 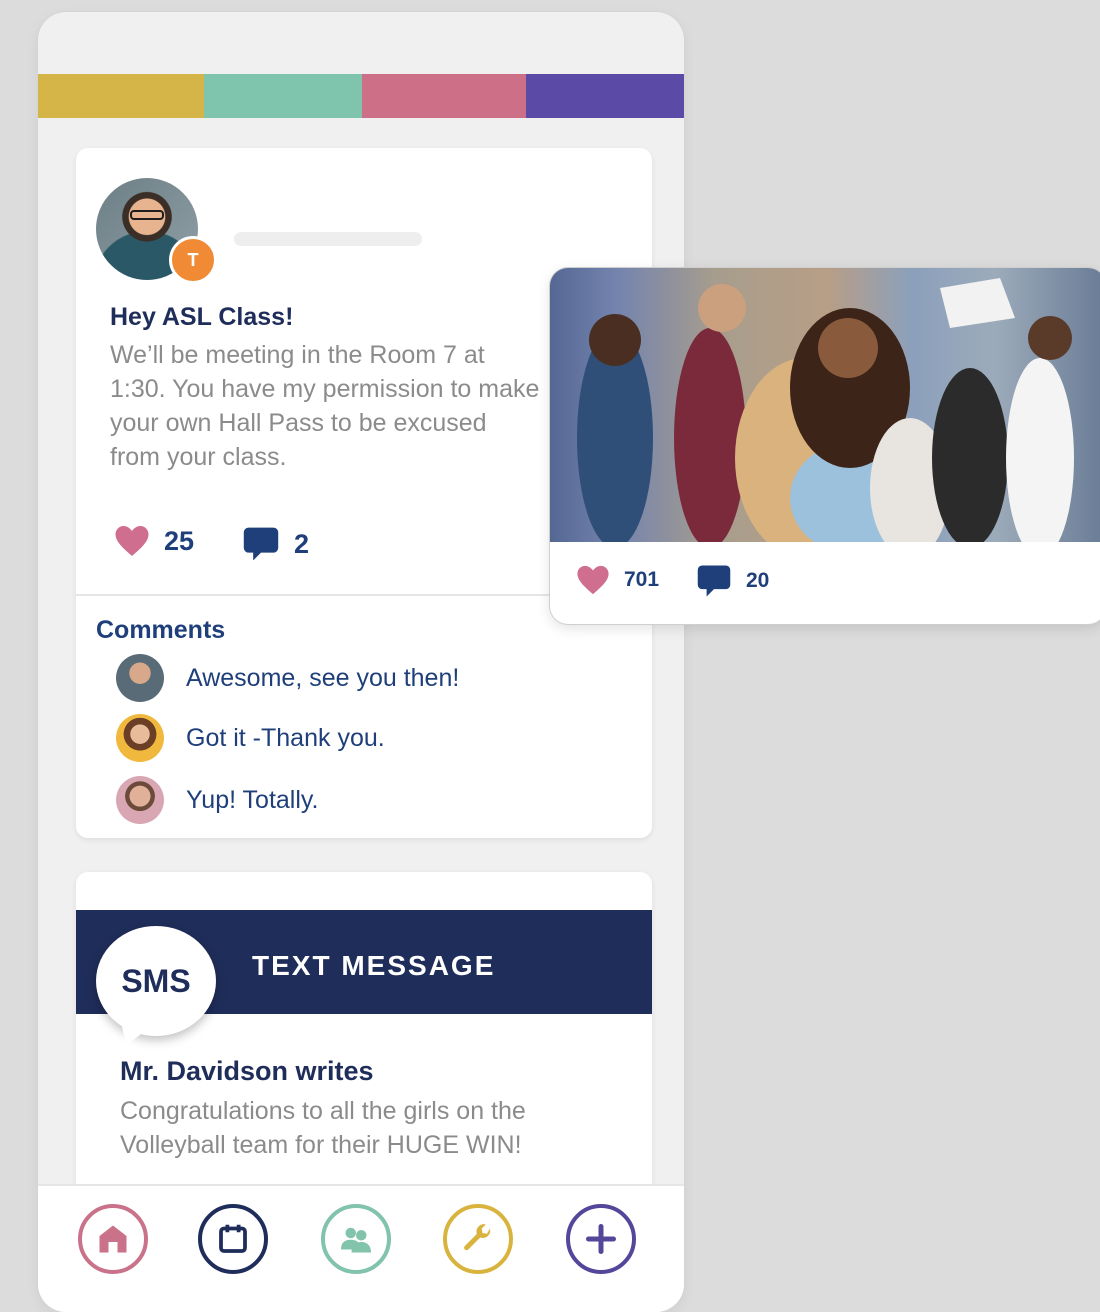 I want to click on comment-item: Awesome, see you then!, so click(x=287, y=678).